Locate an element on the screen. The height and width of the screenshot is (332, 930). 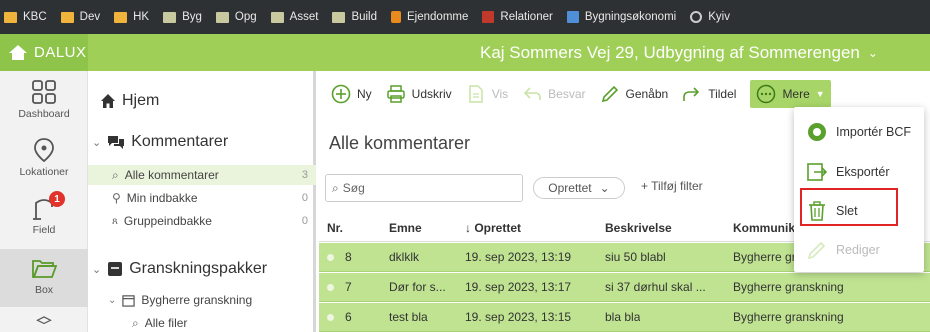
bookmark-bygningsokonomi: Bygningsøkonomi is located at coordinates (621, 17).